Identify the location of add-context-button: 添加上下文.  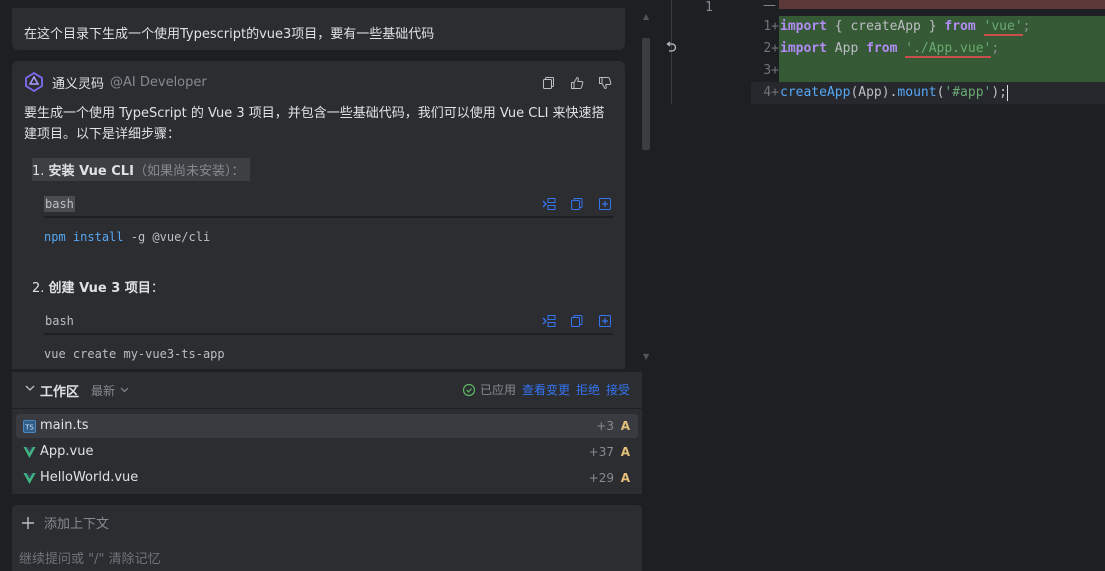
(64, 522).